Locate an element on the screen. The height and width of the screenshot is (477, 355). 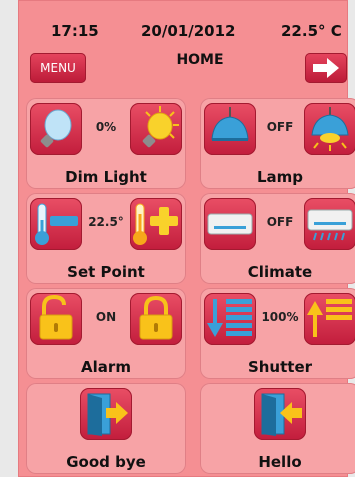
thermometer-minus-icon is located at coordinates (56, 224).